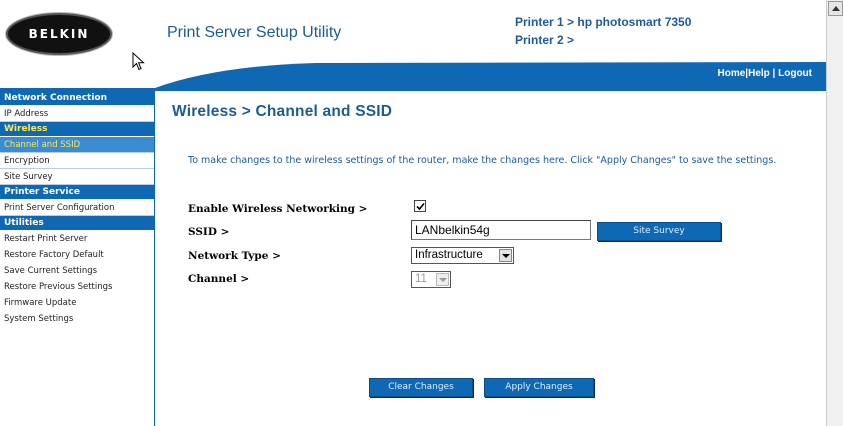  What do you see at coordinates (77, 255) in the screenshot?
I see `sidebar-item-restore-factory-default: Restore Factory Default` at bounding box center [77, 255].